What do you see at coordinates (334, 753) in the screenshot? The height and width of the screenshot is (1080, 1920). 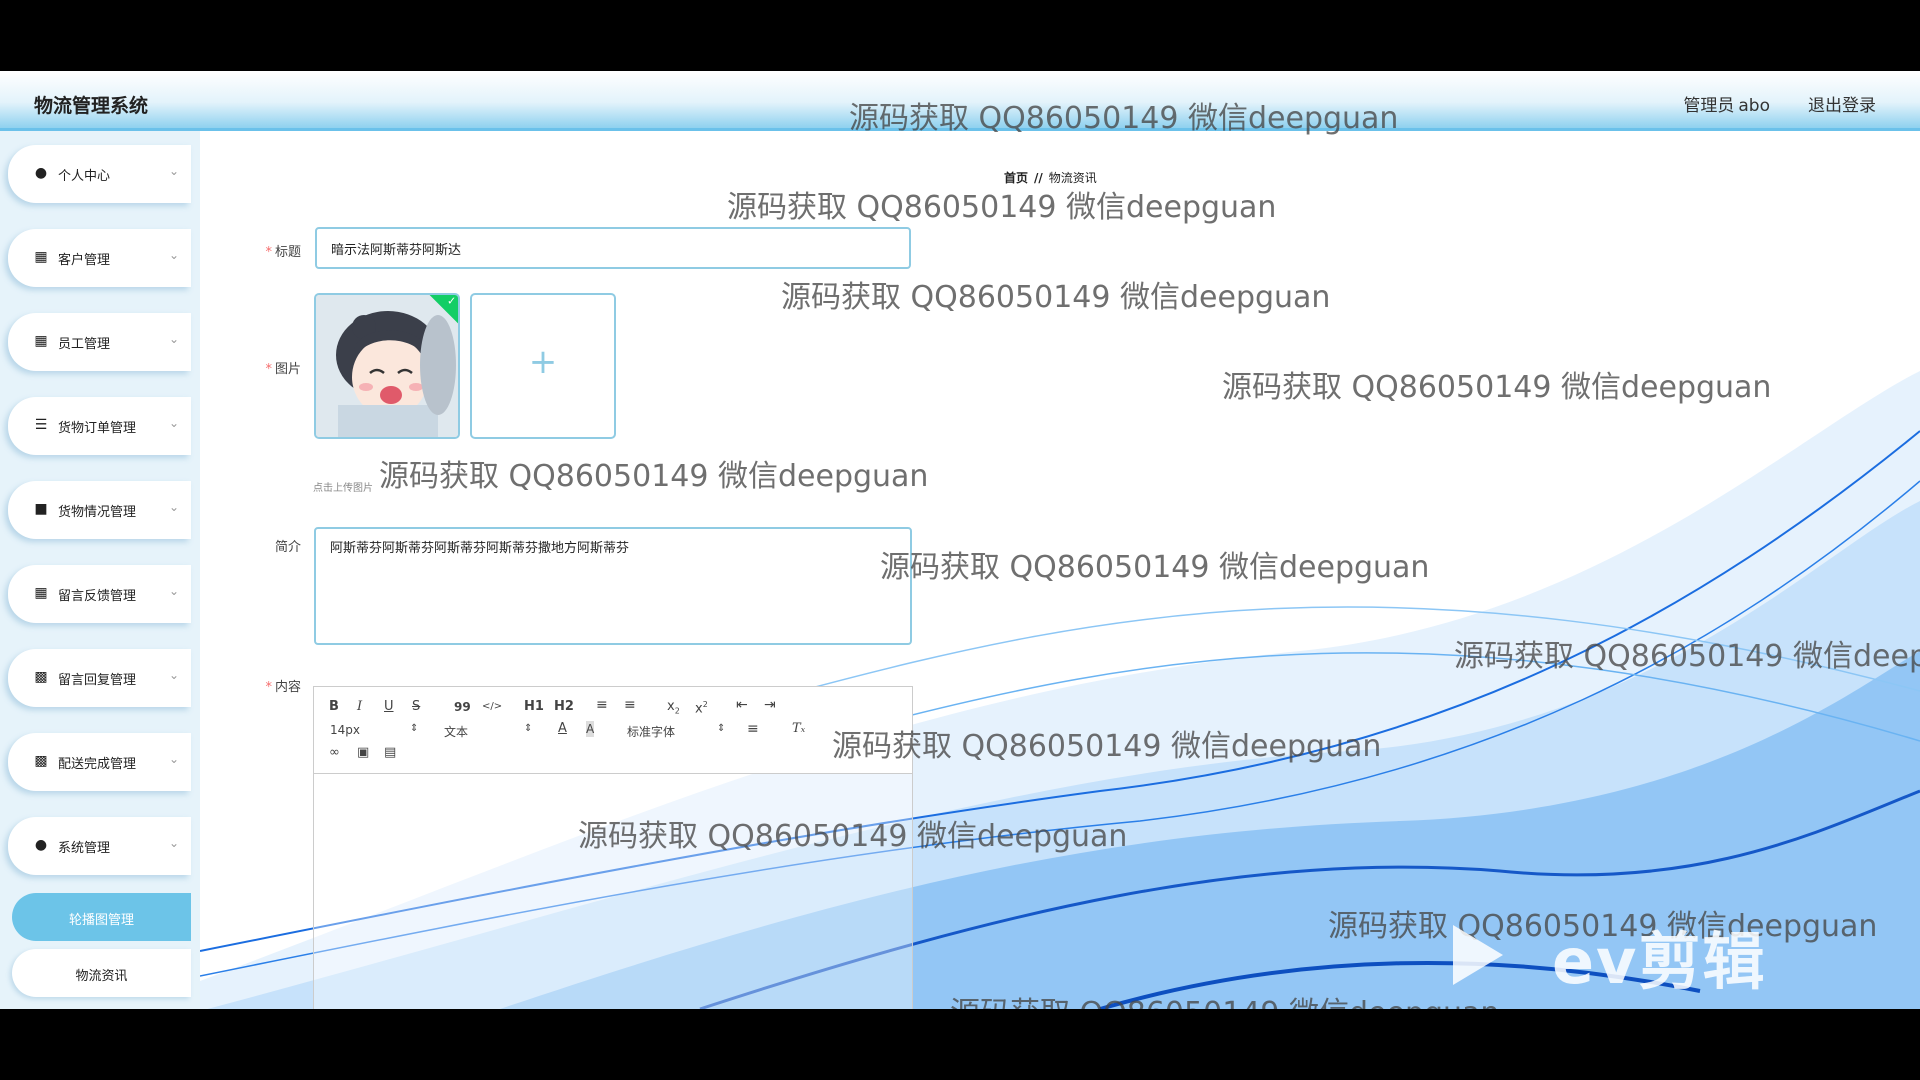 I see `link-icon: ∞` at bounding box center [334, 753].